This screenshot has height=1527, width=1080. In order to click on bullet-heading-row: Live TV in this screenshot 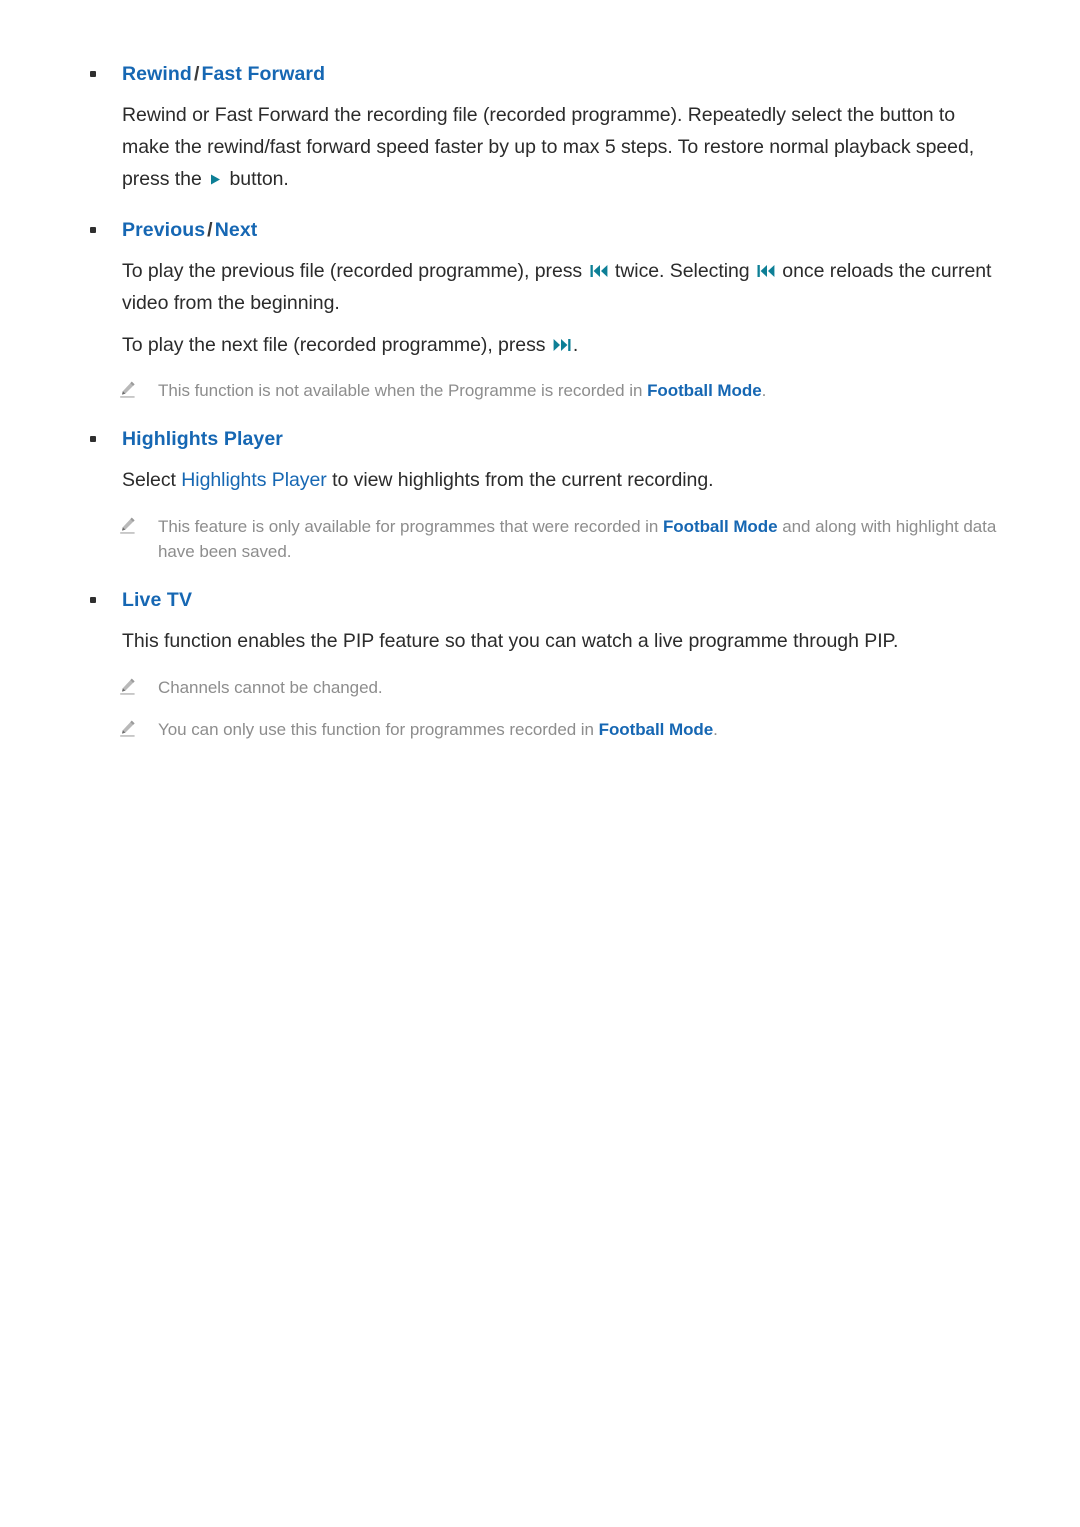, I will do `click(540, 600)`.